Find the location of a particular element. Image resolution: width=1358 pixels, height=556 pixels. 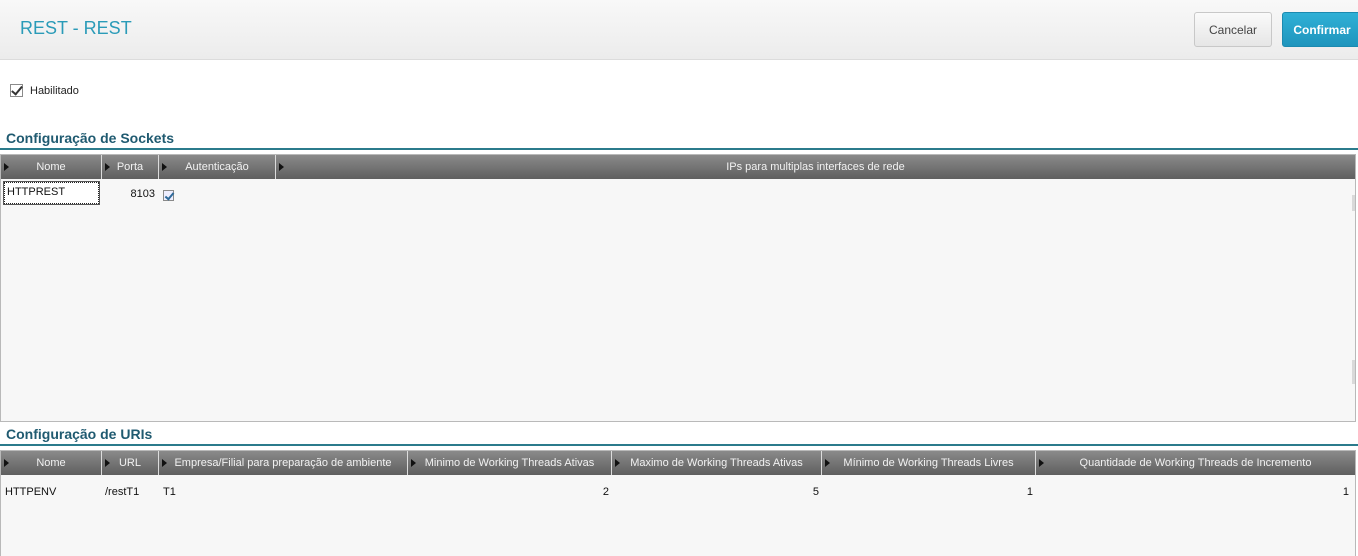

socket-nome-cell: HTTPREST is located at coordinates (51, 193).